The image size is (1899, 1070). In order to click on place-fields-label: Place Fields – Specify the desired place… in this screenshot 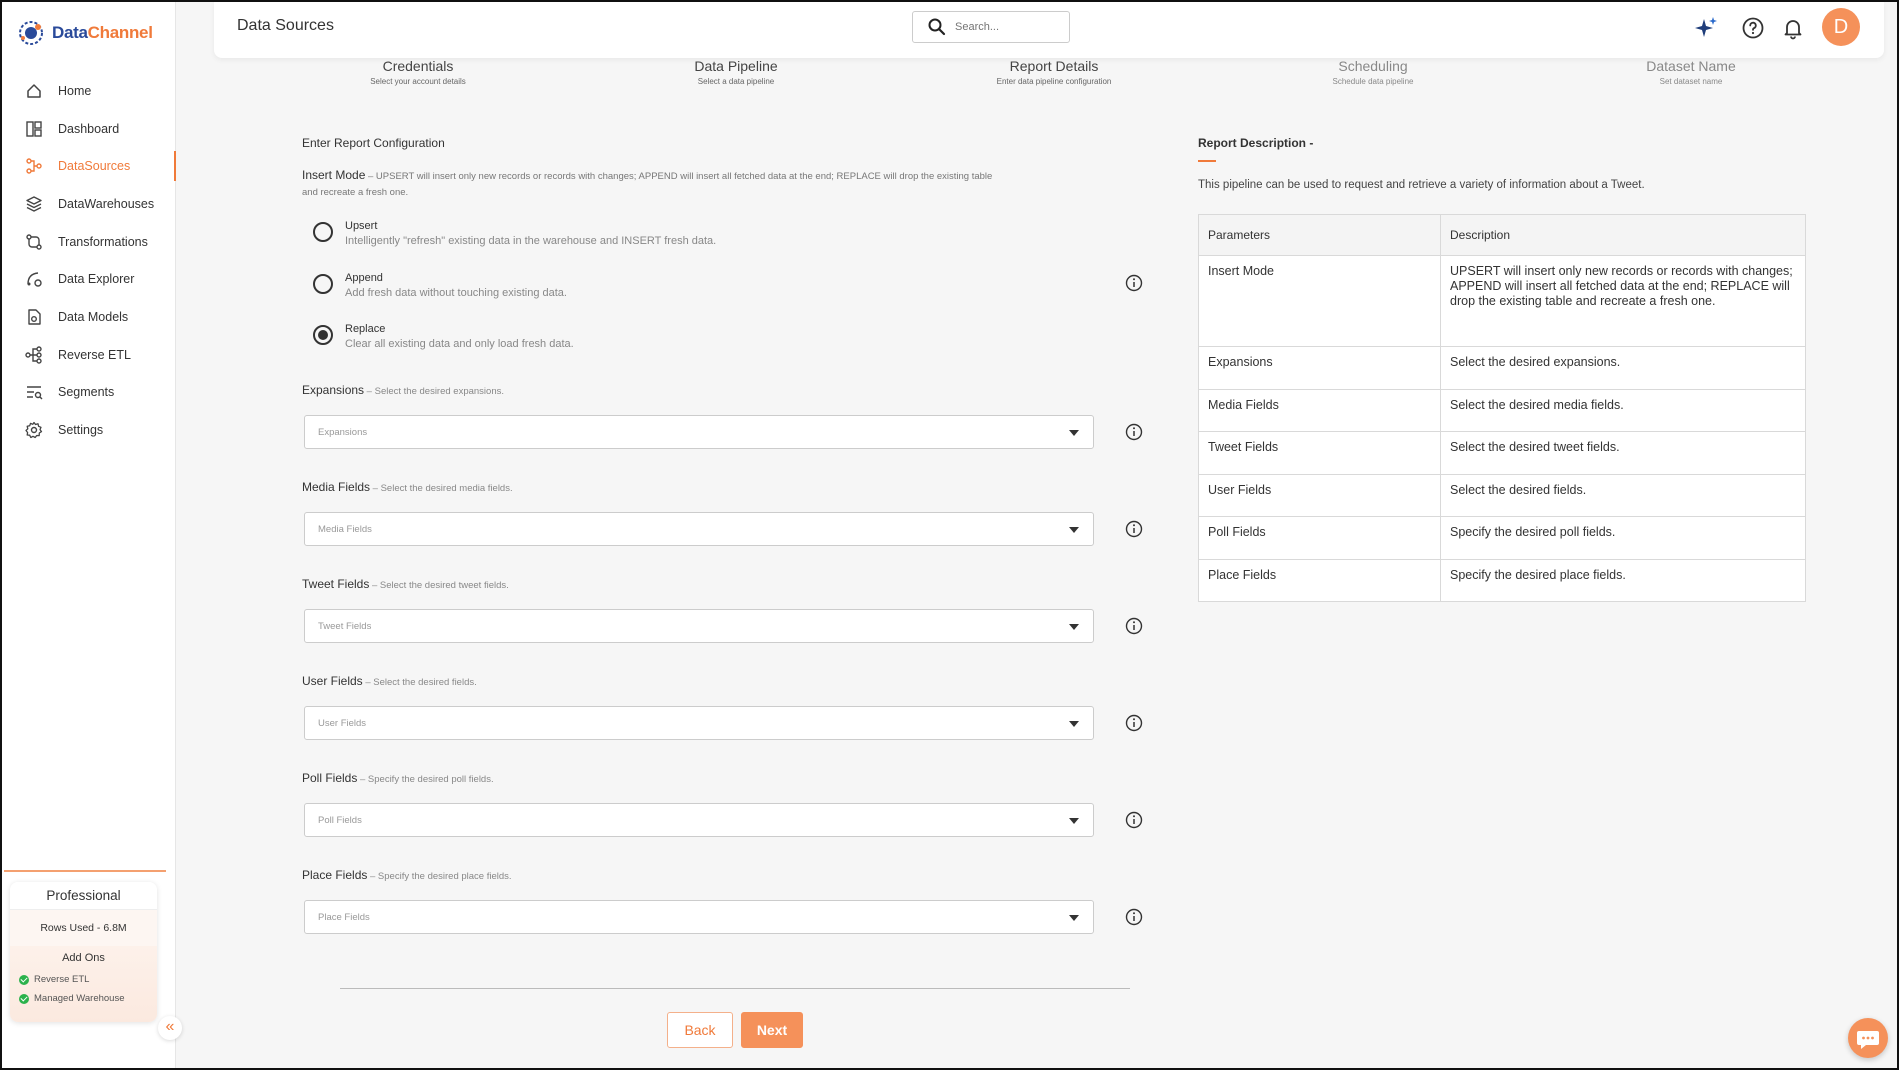, I will do `click(407, 875)`.